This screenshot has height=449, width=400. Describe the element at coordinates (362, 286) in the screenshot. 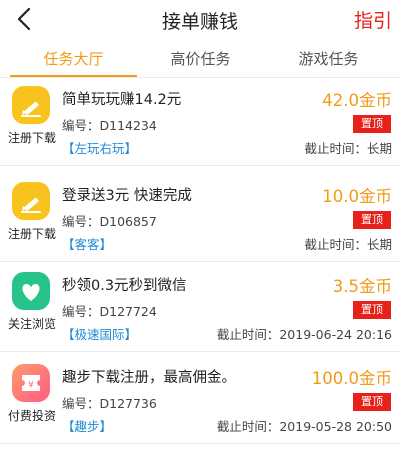

I see `task-price: 3.5金币` at that location.